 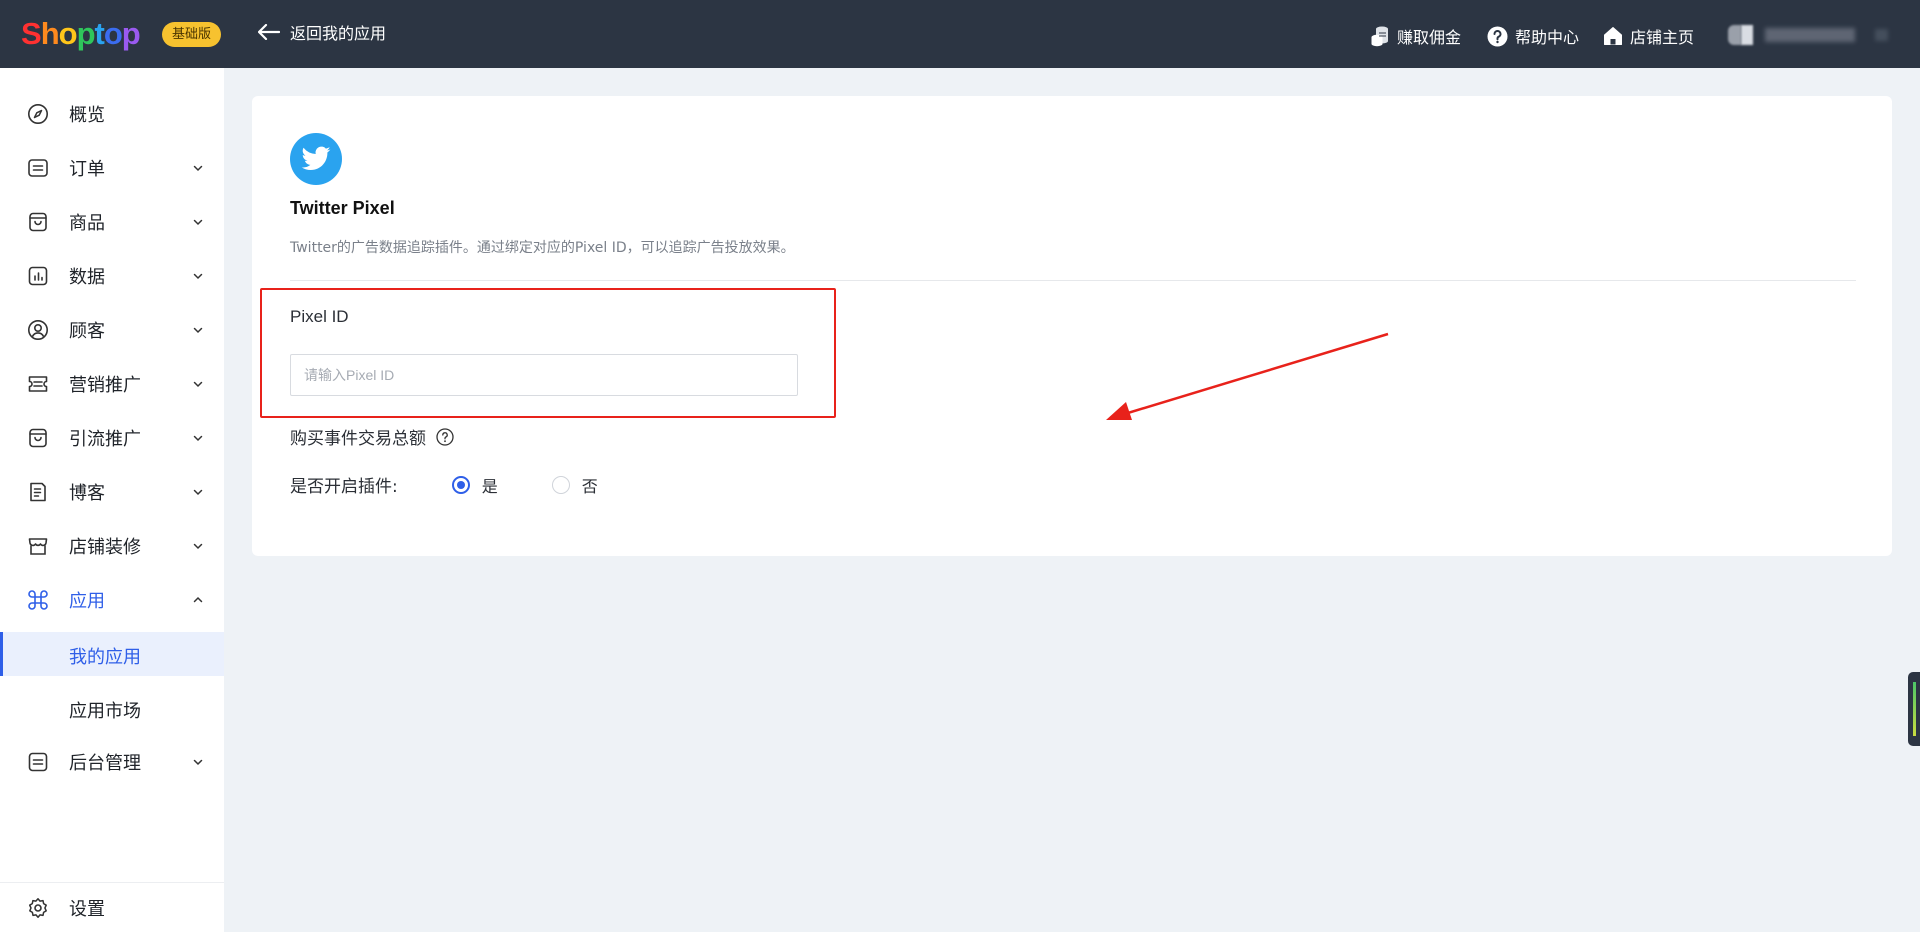 I want to click on sidebar-subitem-app-market: 应用市场, so click(x=112, y=708).